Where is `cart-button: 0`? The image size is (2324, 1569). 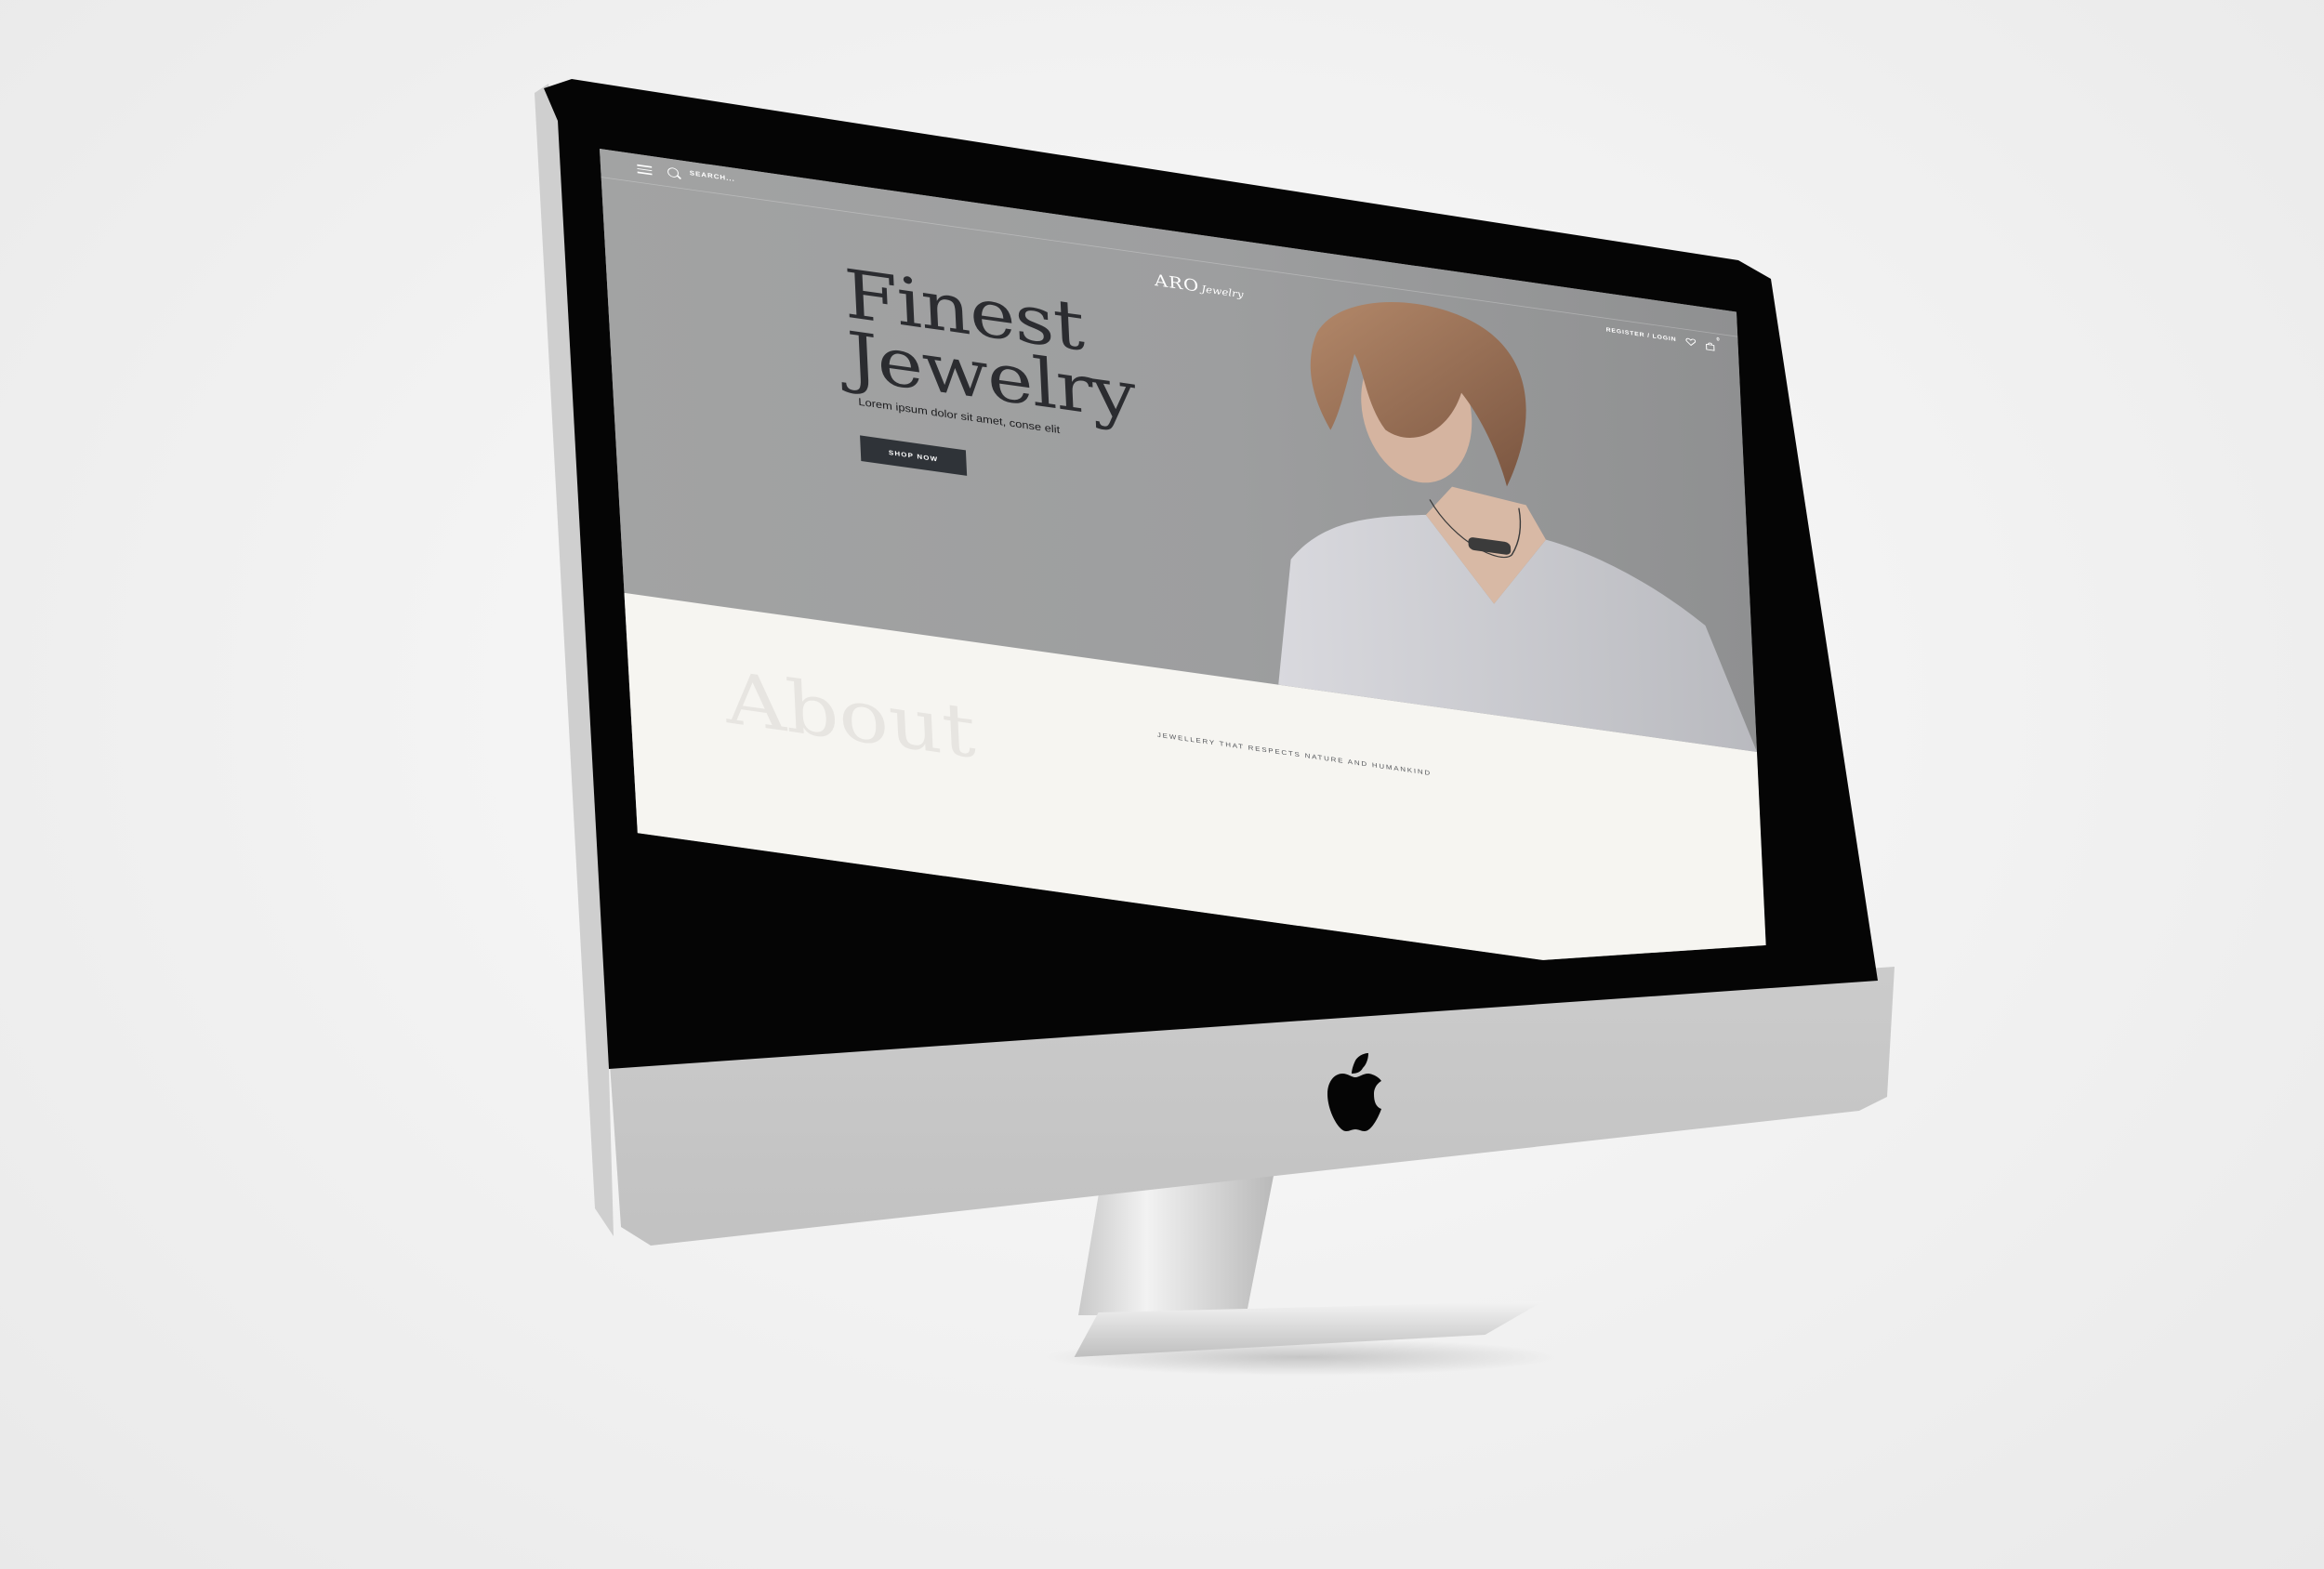
cart-button: 0 is located at coordinates (1712, 344).